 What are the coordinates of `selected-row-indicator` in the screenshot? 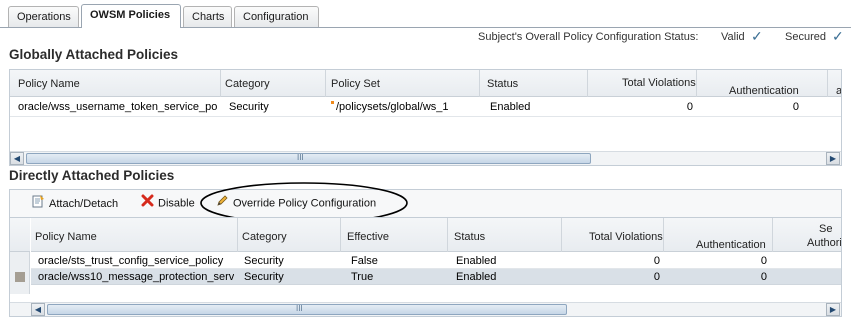 It's located at (20, 277).